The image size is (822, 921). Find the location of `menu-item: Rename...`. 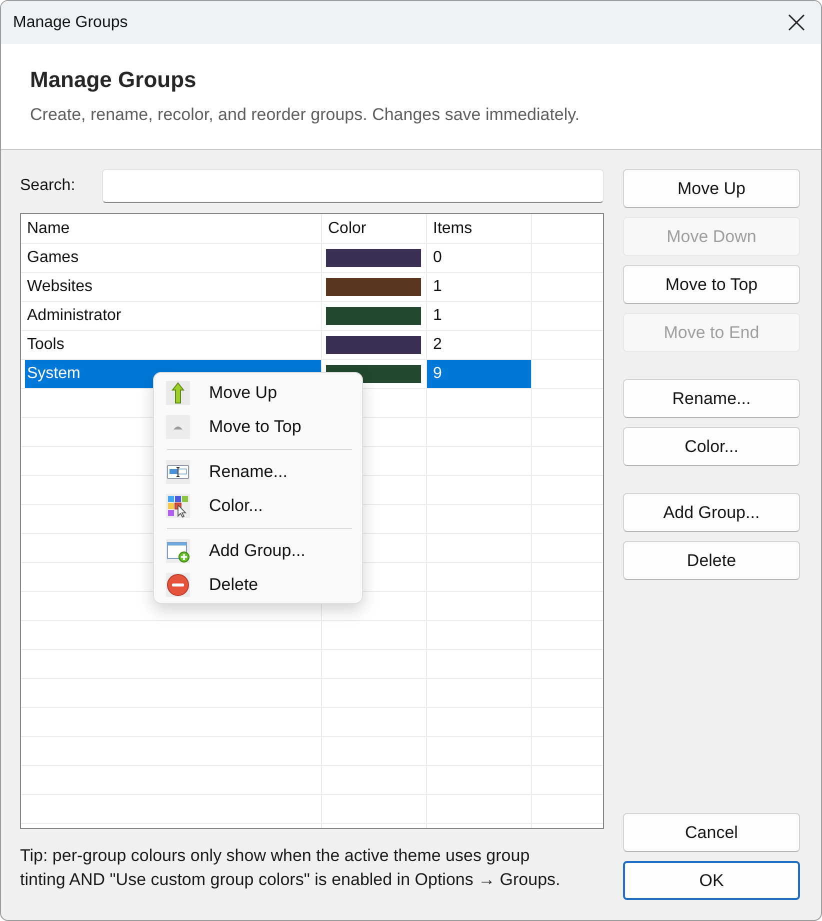

menu-item: Rename... is located at coordinates (258, 472).